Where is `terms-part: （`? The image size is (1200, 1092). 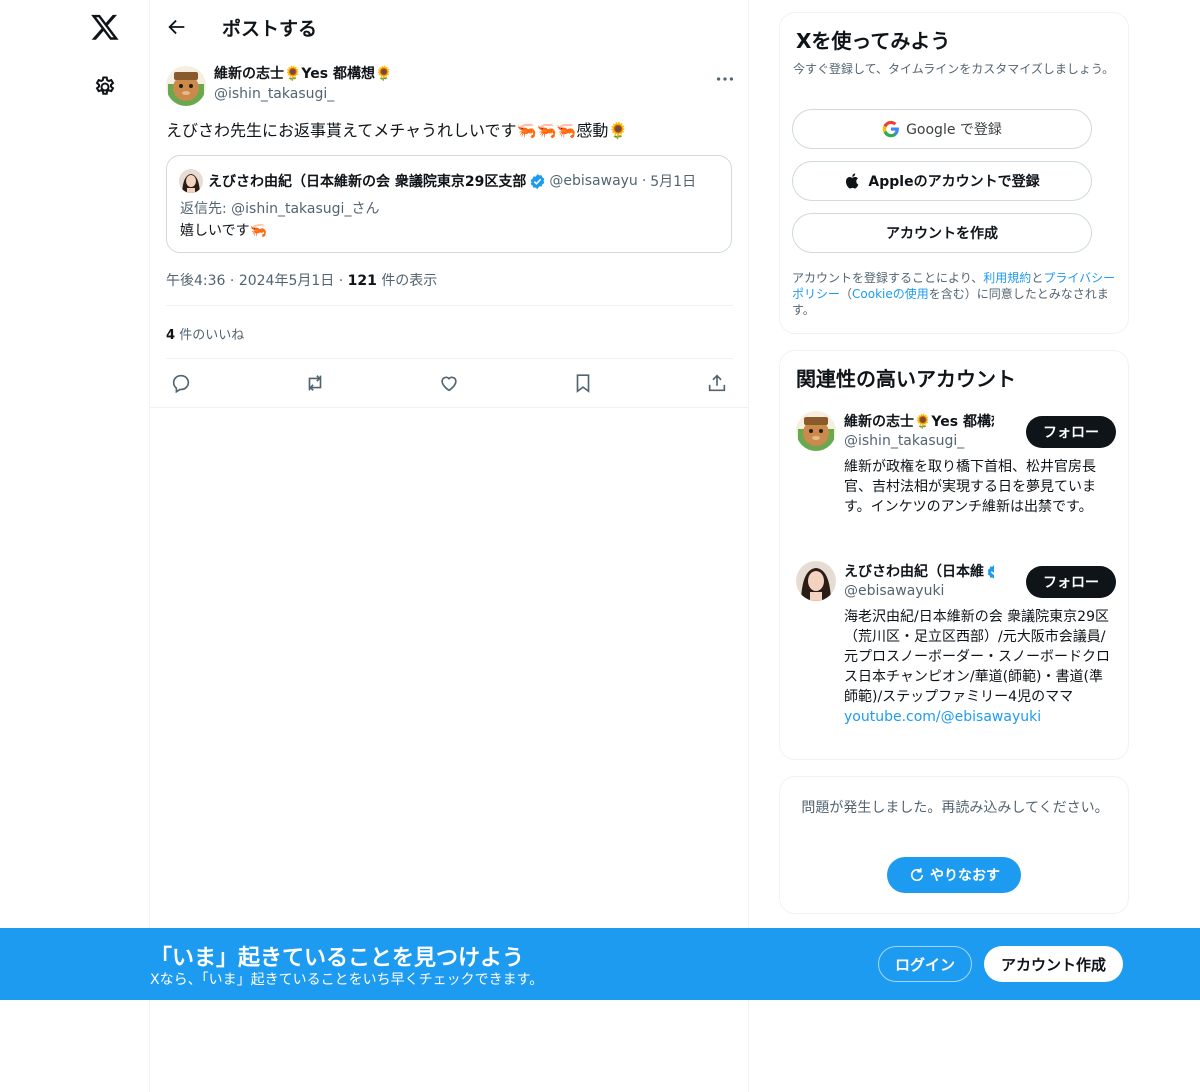 terms-part: （ is located at coordinates (846, 294).